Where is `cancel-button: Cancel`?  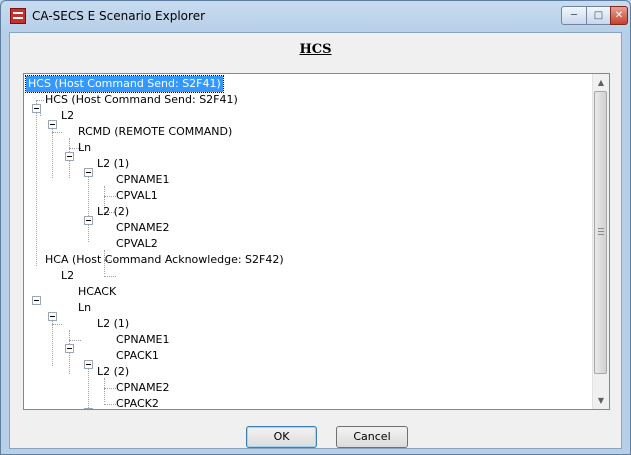 cancel-button: Cancel is located at coordinates (372, 437).